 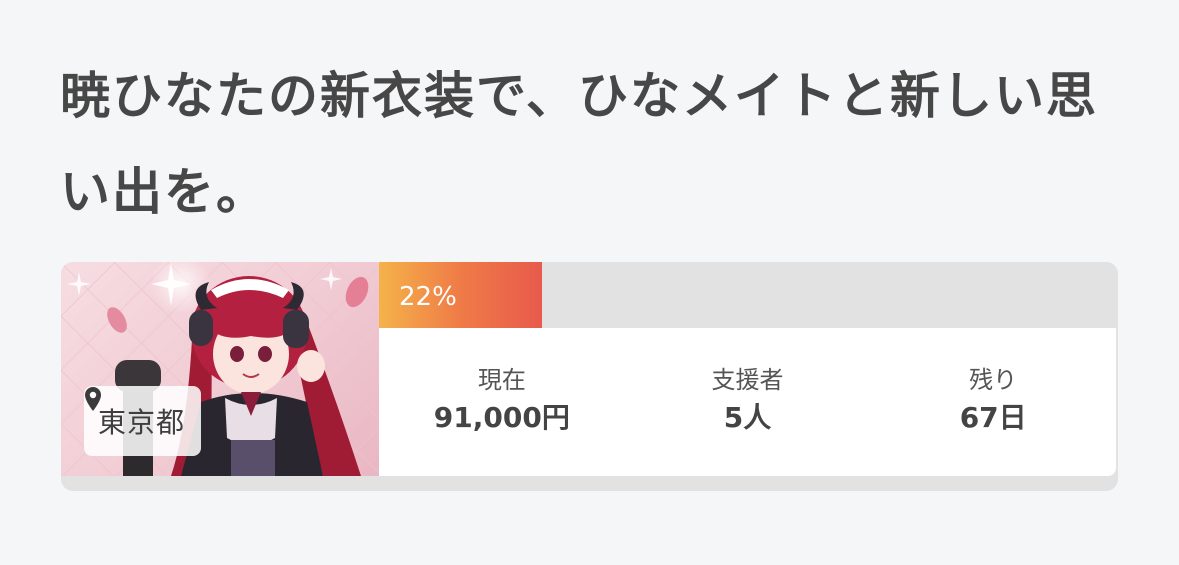 I want to click on funding-percent: 22%, so click(x=428, y=297).